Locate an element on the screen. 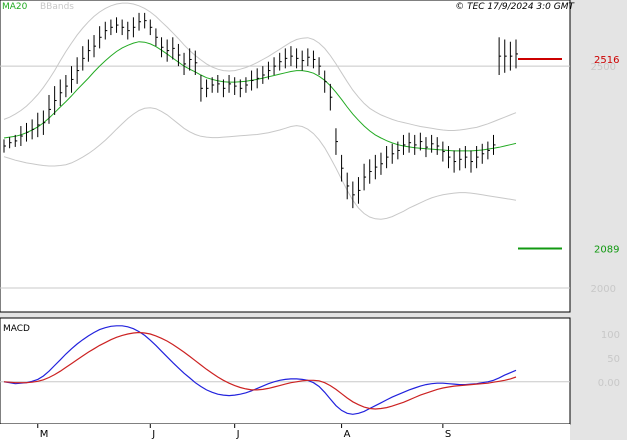 This screenshot has height=440, width=627. x-tick-label: S is located at coordinates (448, 434).